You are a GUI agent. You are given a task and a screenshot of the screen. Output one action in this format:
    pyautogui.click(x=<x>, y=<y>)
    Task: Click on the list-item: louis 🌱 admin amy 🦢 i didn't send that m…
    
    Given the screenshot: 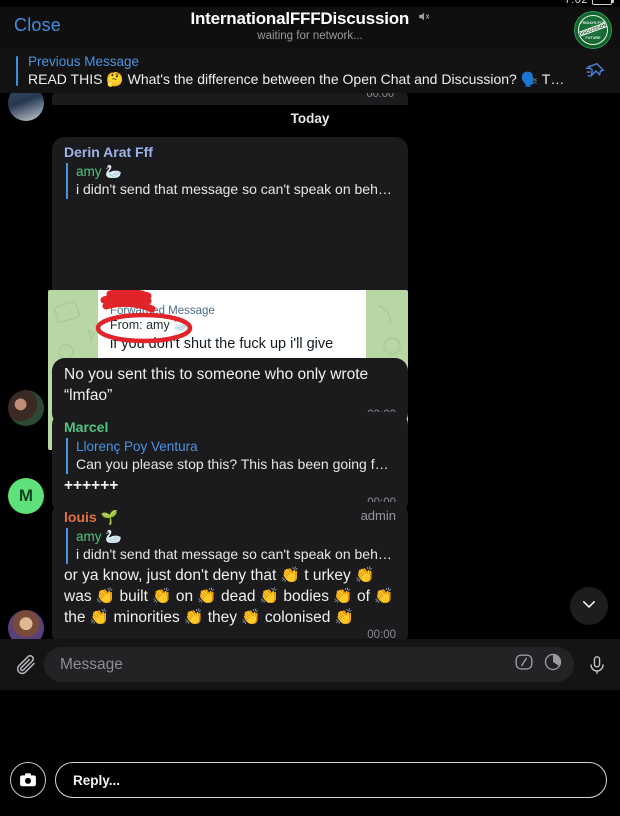 What is the action you would take?
    pyautogui.click(x=208, y=570)
    